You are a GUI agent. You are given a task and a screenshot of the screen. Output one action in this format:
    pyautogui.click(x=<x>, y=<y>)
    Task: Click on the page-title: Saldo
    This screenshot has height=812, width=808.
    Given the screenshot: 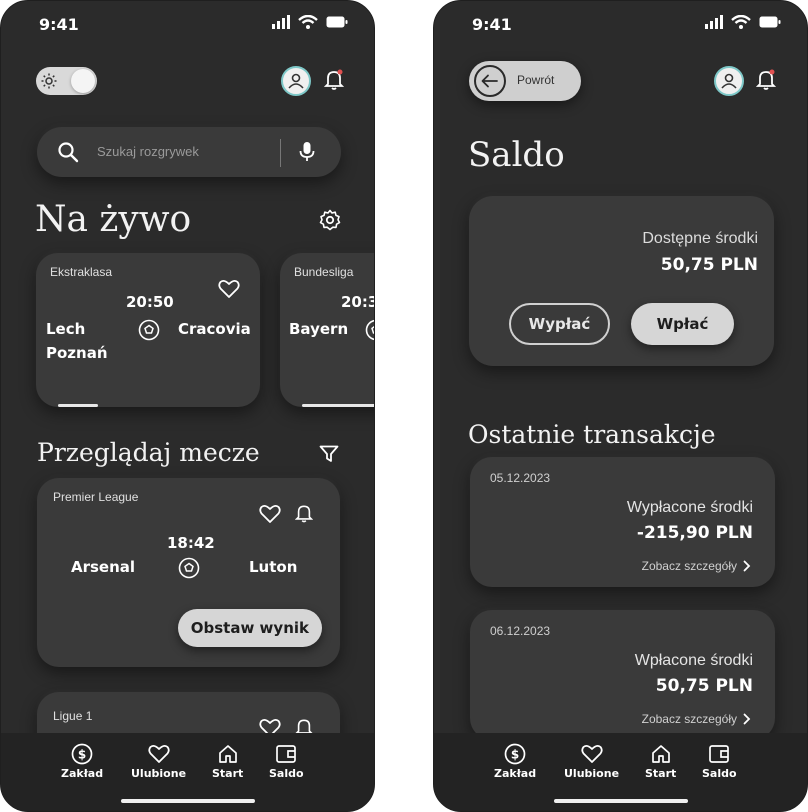 What is the action you would take?
    pyautogui.click(x=516, y=155)
    